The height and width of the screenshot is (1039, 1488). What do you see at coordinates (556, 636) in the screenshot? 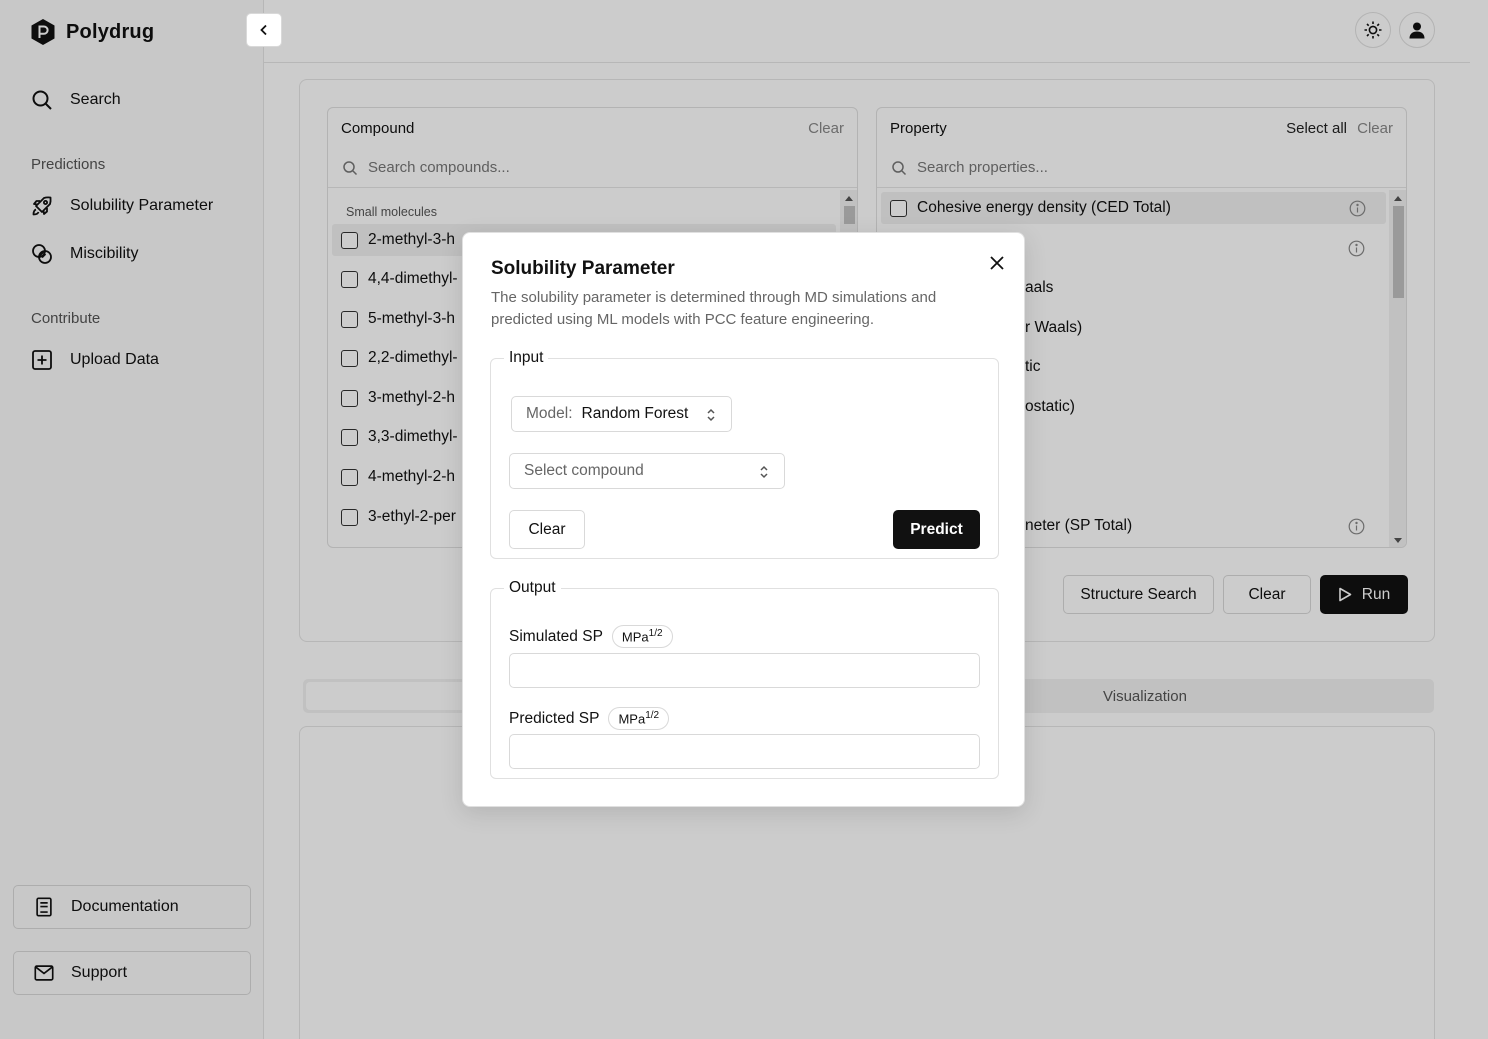
I see `simulated-sp-text: Simulated SP` at bounding box center [556, 636].